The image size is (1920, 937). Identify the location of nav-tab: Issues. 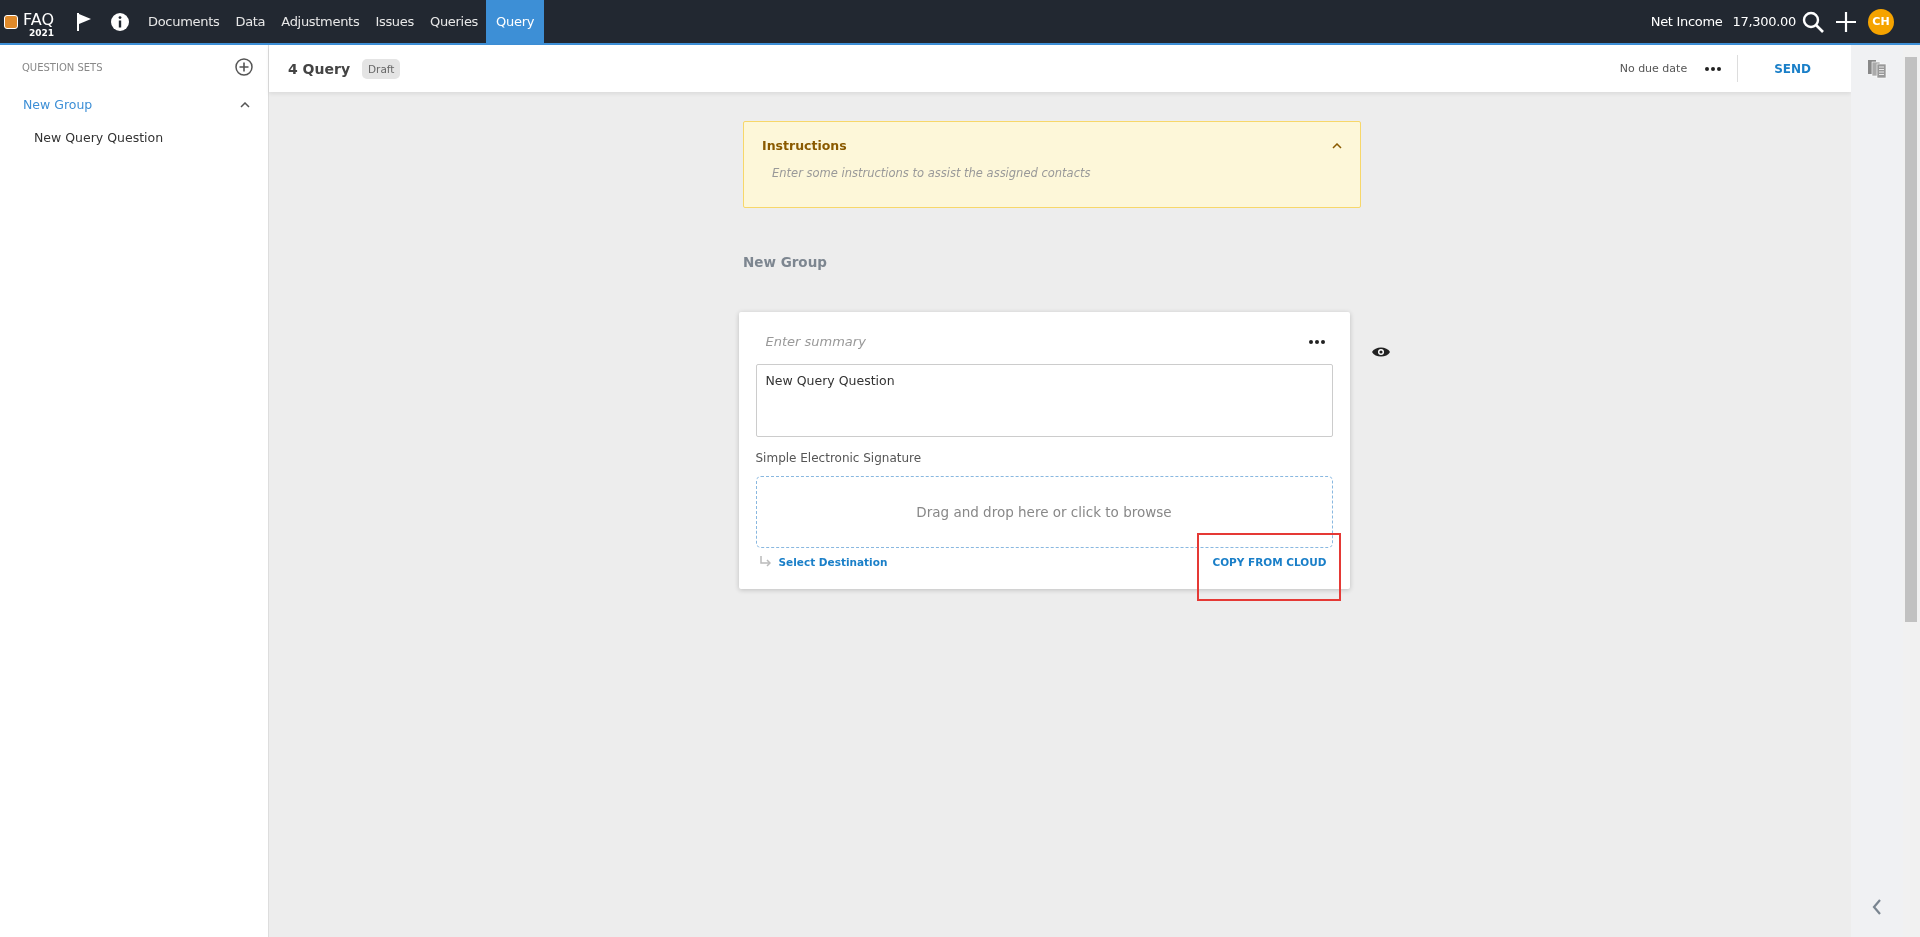
(394, 21).